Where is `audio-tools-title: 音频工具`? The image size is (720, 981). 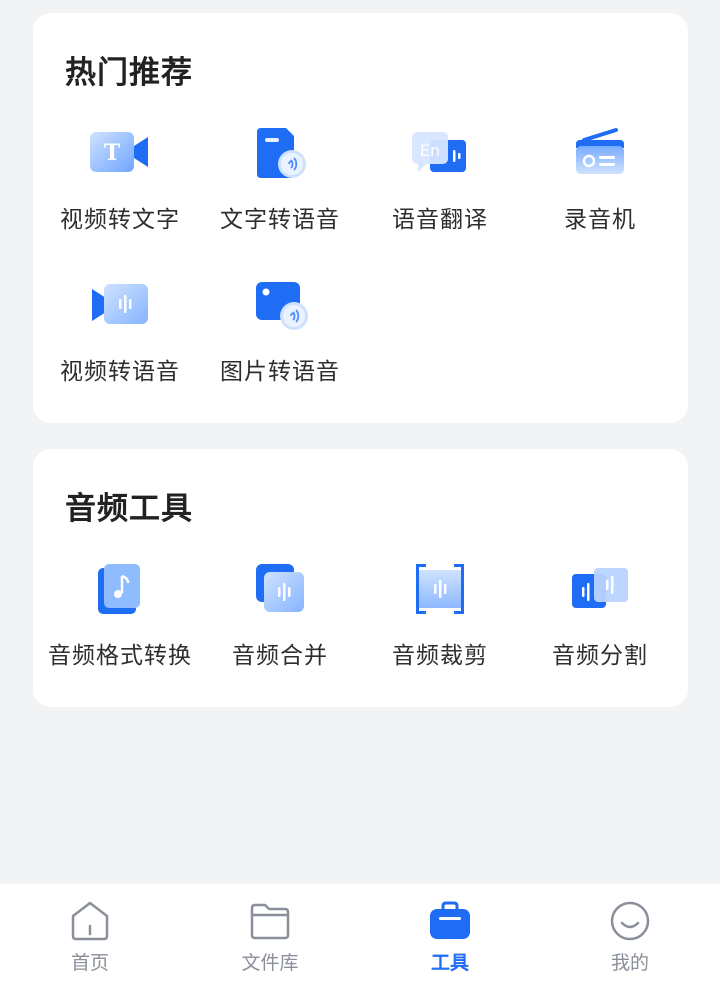 audio-tools-title: 音频工具 is located at coordinates (129, 509).